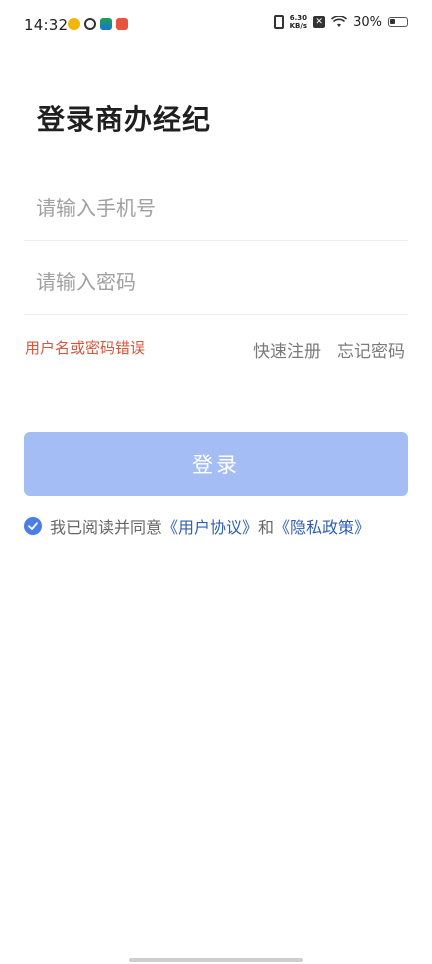  Describe the element at coordinates (122, 24) in the screenshot. I see `red-app-icon` at that location.